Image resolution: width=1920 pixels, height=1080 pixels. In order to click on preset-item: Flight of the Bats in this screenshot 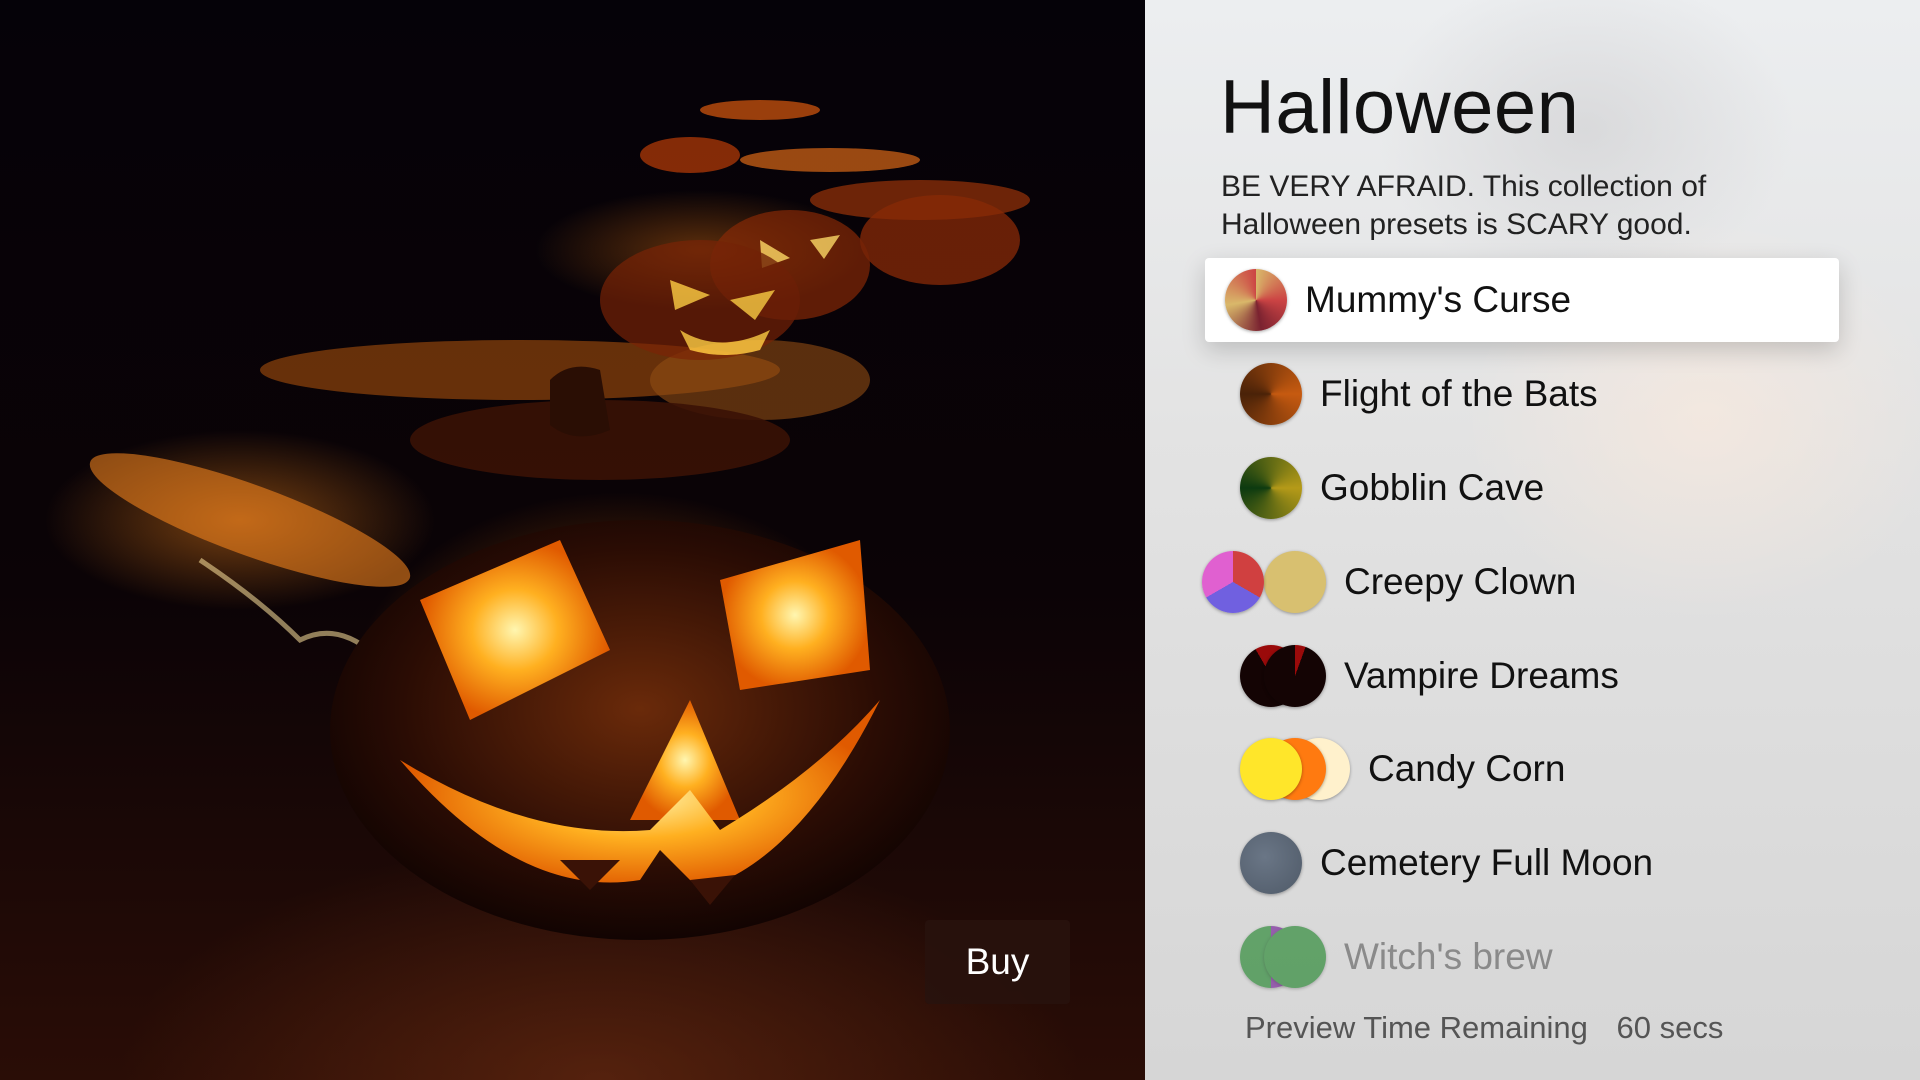, I will do `click(1550, 394)`.